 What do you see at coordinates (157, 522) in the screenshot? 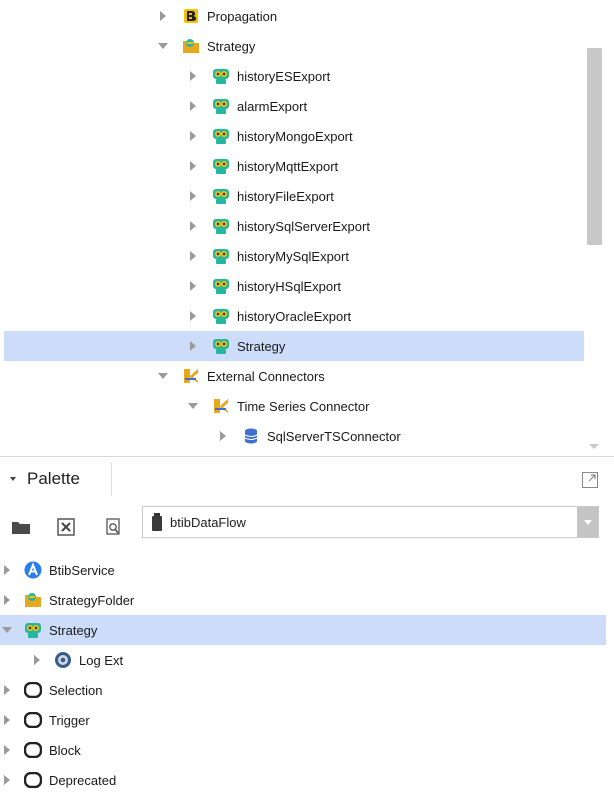
I see `module-jar-icon` at bounding box center [157, 522].